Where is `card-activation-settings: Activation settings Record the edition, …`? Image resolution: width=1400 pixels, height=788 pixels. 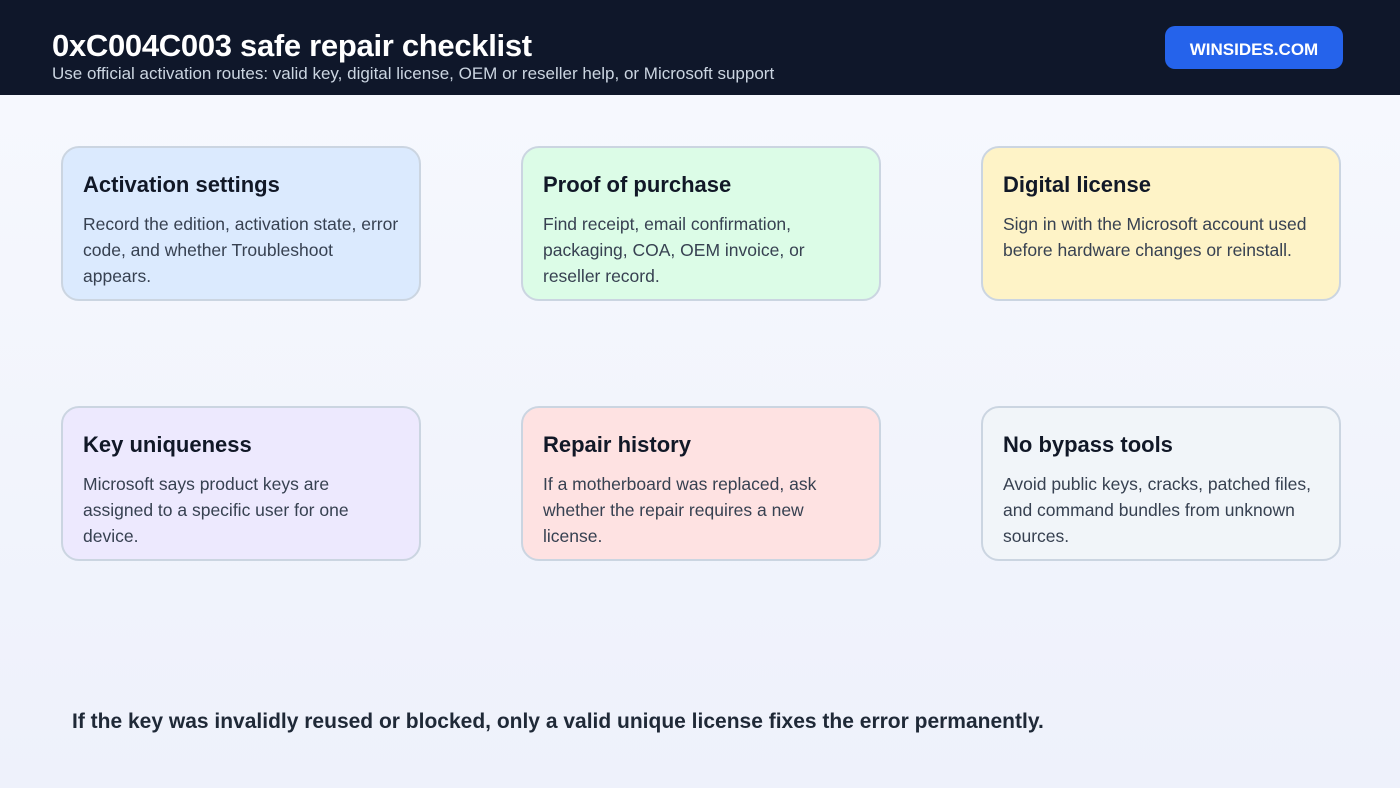 card-activation-settings: Activation settings Record the edition, … is located at coordinates (241, 223).